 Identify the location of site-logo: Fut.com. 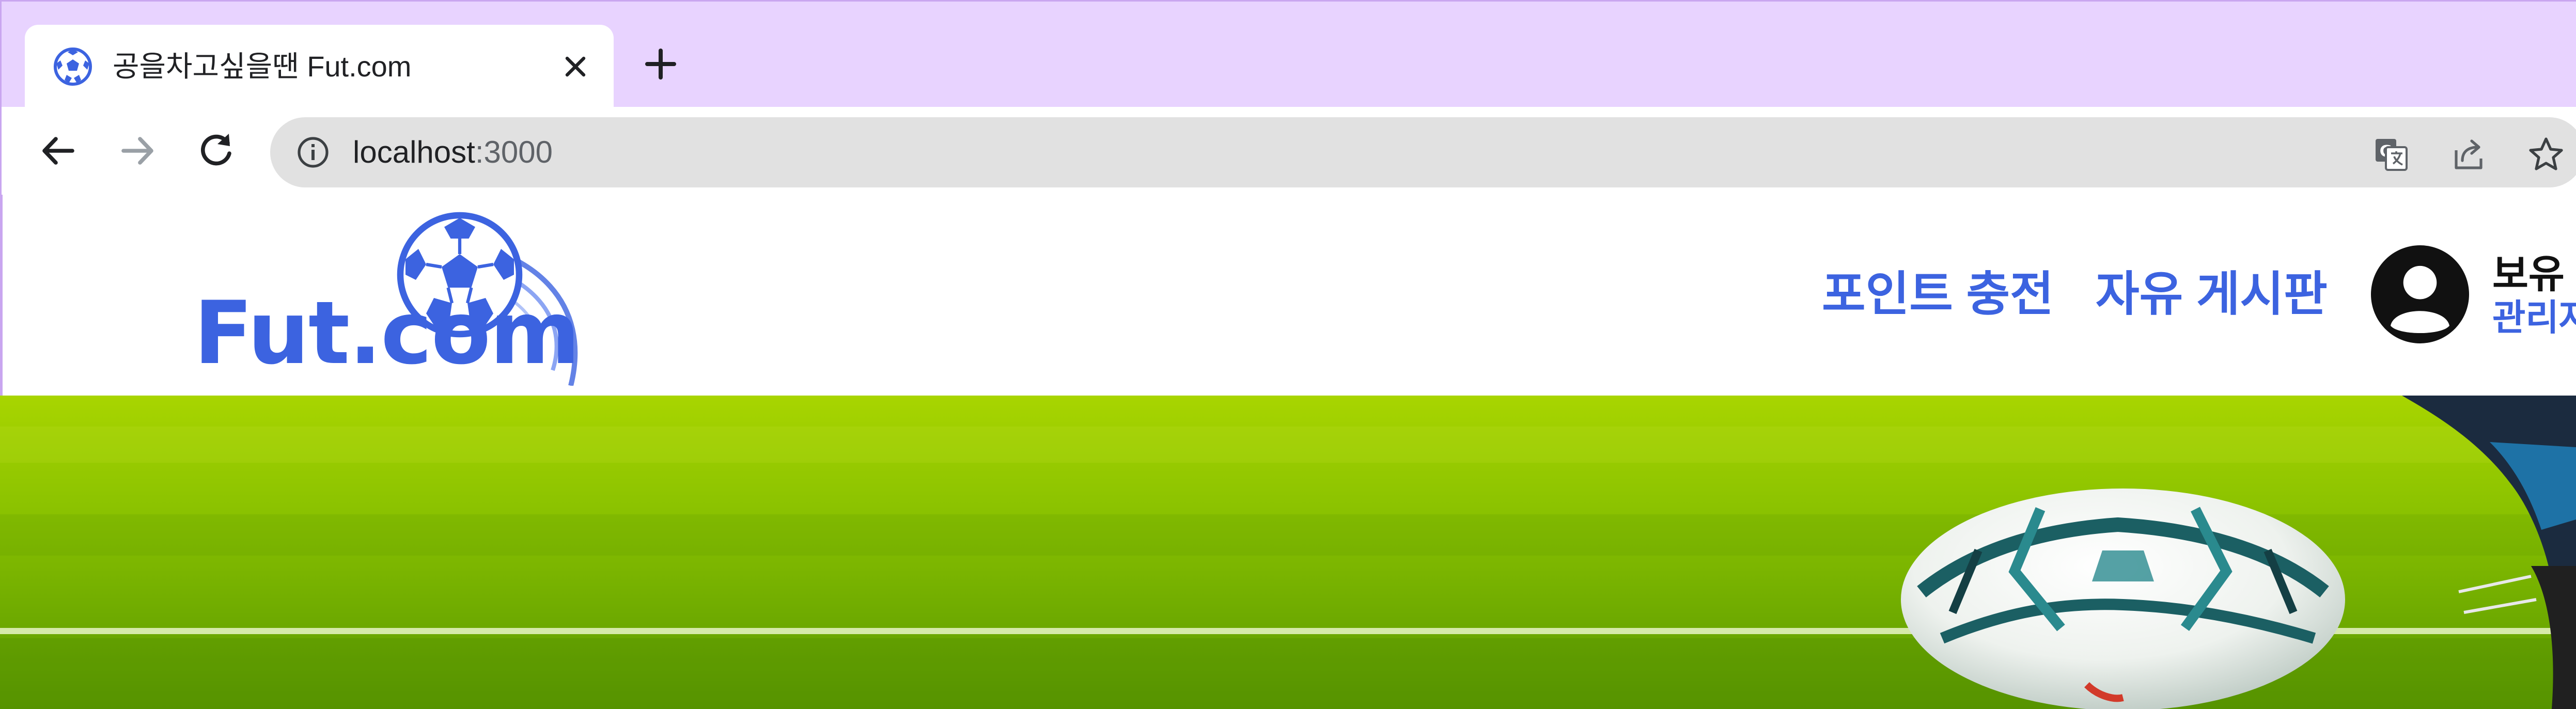
(405, 298).